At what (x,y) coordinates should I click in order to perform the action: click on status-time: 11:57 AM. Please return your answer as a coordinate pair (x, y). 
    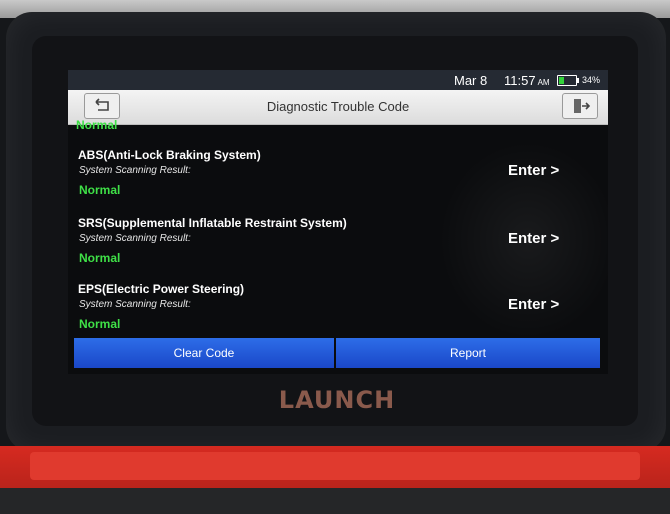
    Looking at the image, I should click on (527, 80).